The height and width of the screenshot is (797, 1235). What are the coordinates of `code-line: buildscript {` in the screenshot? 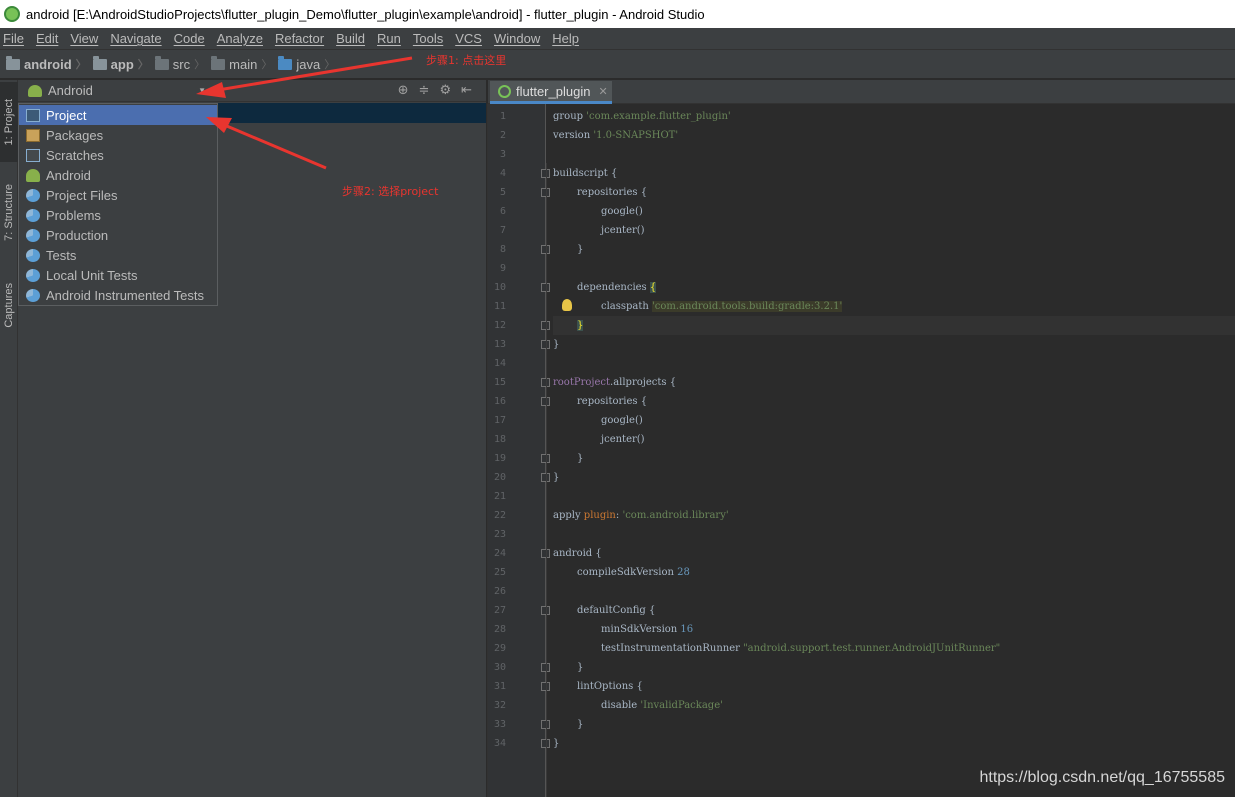 It's located at (894, 173).